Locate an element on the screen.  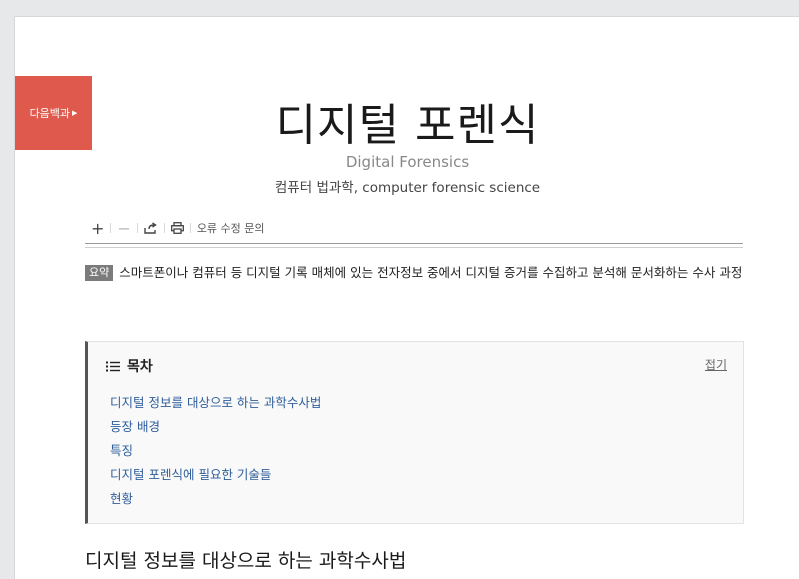
toc-item: 특징 is located at coordinates (215, 451).